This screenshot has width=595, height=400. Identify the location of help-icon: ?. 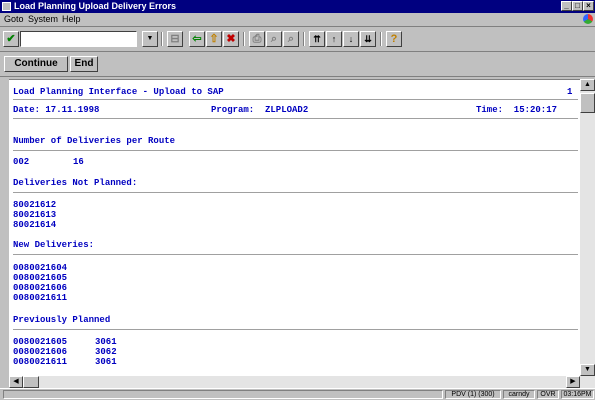
(394, 39).